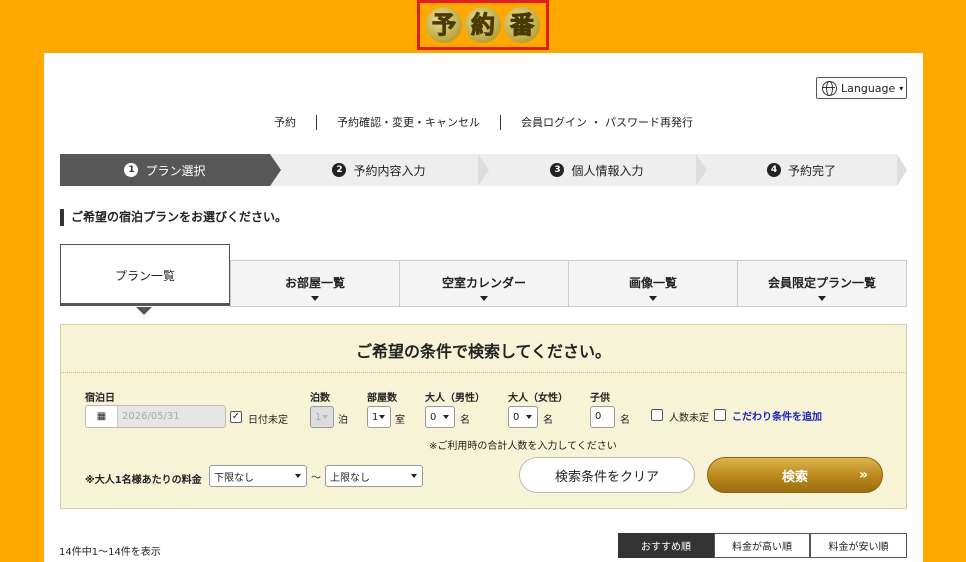  I want to click on rooms-label: 部屋数, so click(382, 398).